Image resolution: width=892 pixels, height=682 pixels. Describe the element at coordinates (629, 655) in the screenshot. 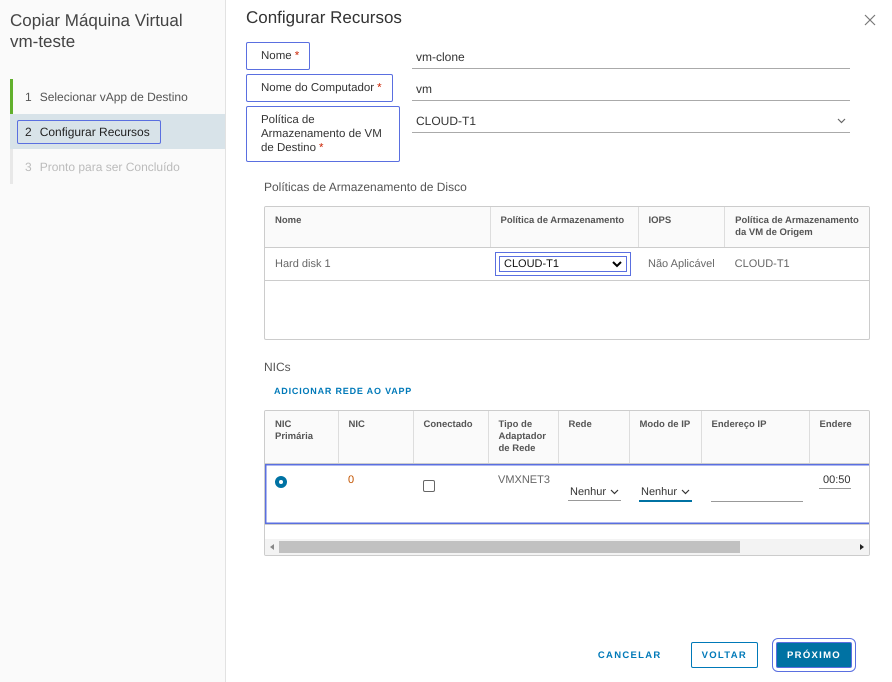

I see `cancel-button: CANCELAR` at that location.